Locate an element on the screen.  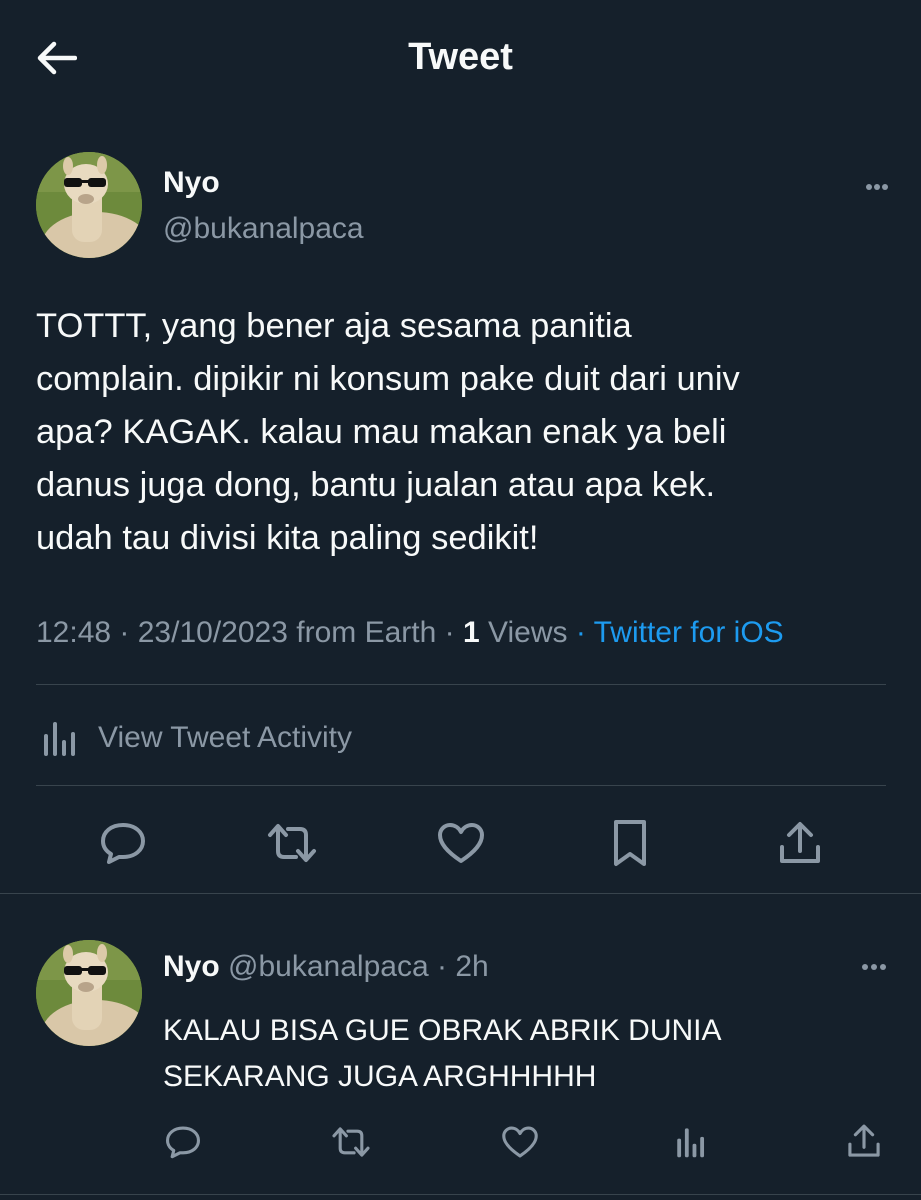
views-count: 1 is located at coordinates (471, 632).